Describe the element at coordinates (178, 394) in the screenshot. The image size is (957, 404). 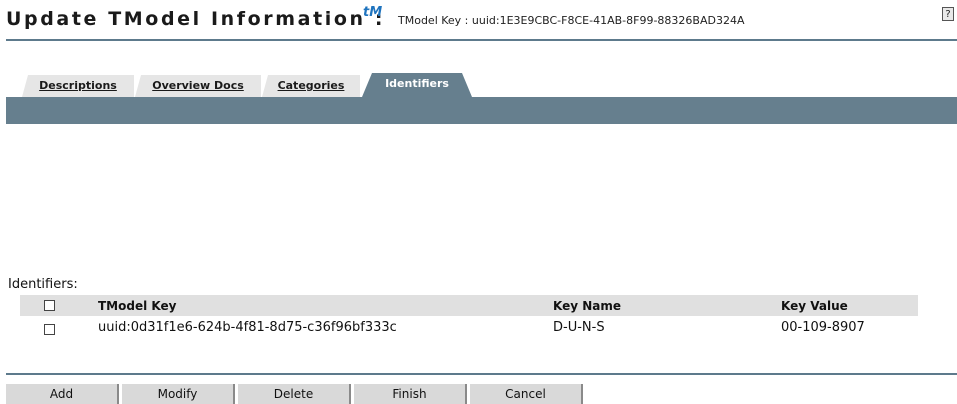
I see `modify-button: Modify` at that location.